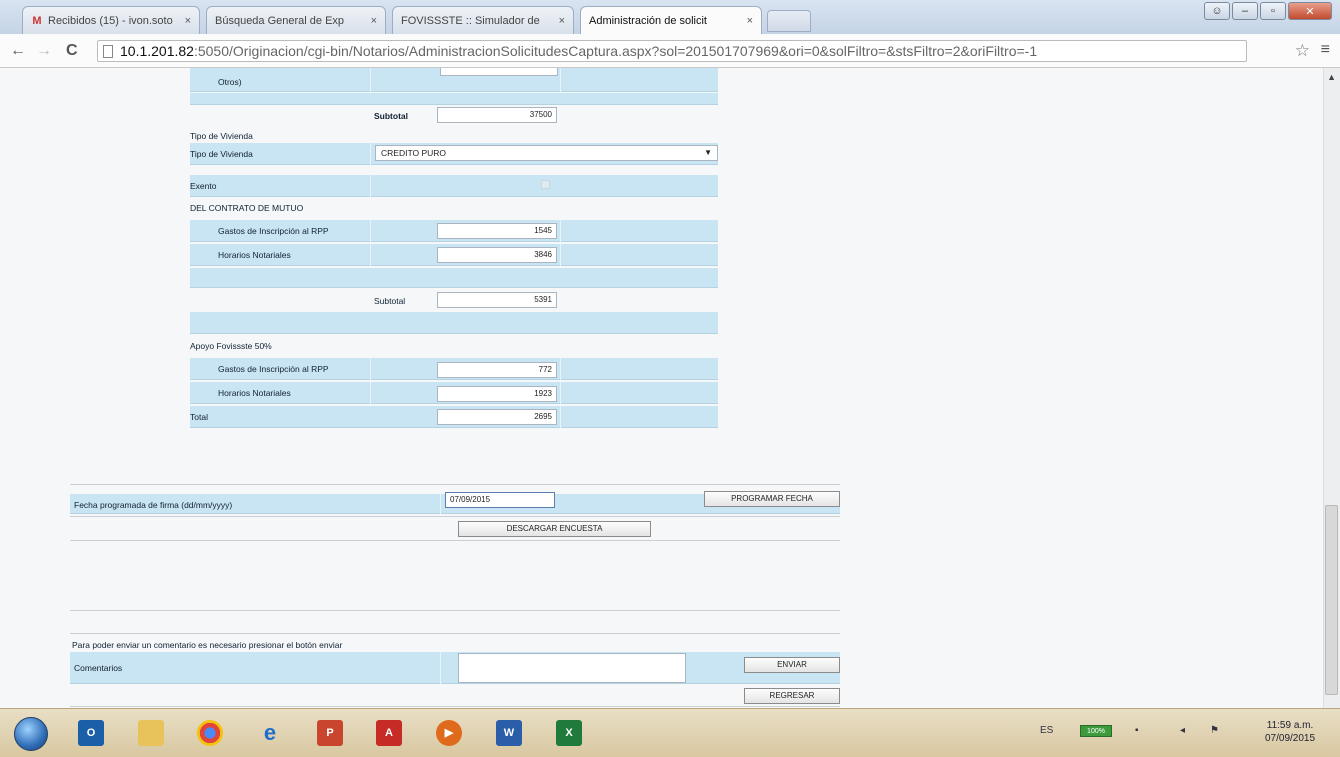 The image size is (1340, 757). Describe the element at coordinates (1290, 725) in the screenshot. I see `clock-time: 11:59 a.m.` at that location.